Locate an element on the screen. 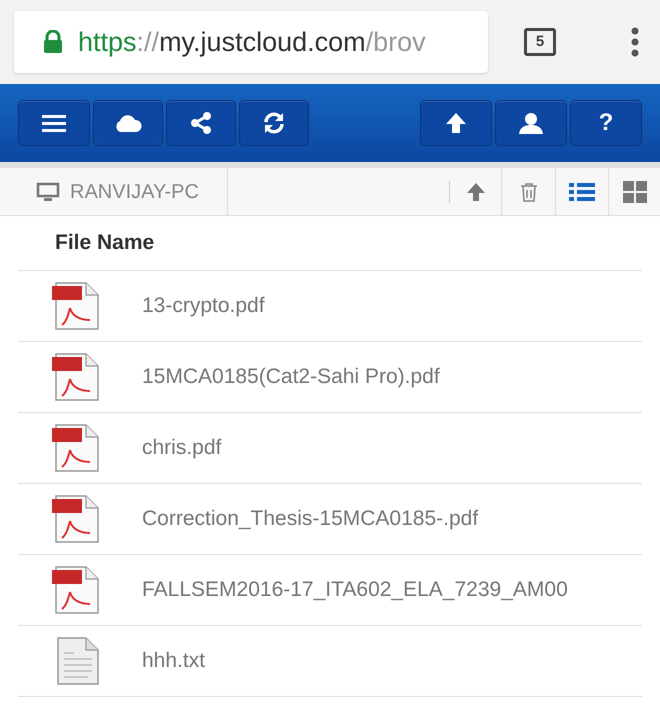 The image size is (660, 710). refresh-icon is located at coordinates (274, 123).